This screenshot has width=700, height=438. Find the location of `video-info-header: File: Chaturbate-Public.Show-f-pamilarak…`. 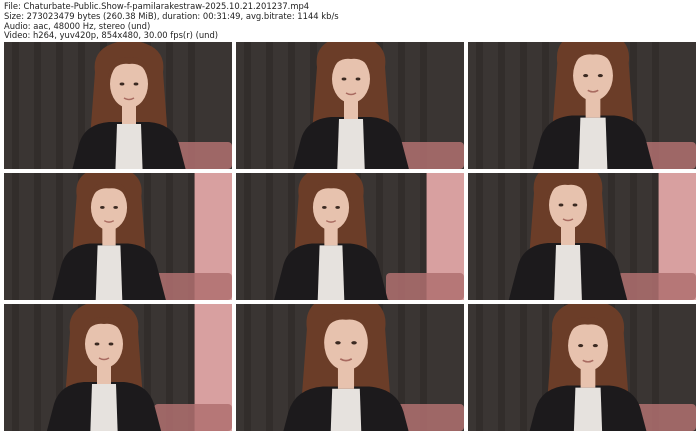

video-info-header: File: Chaturbate-Public.Show-f-pamilarak… is located at coordinates (350, 21).